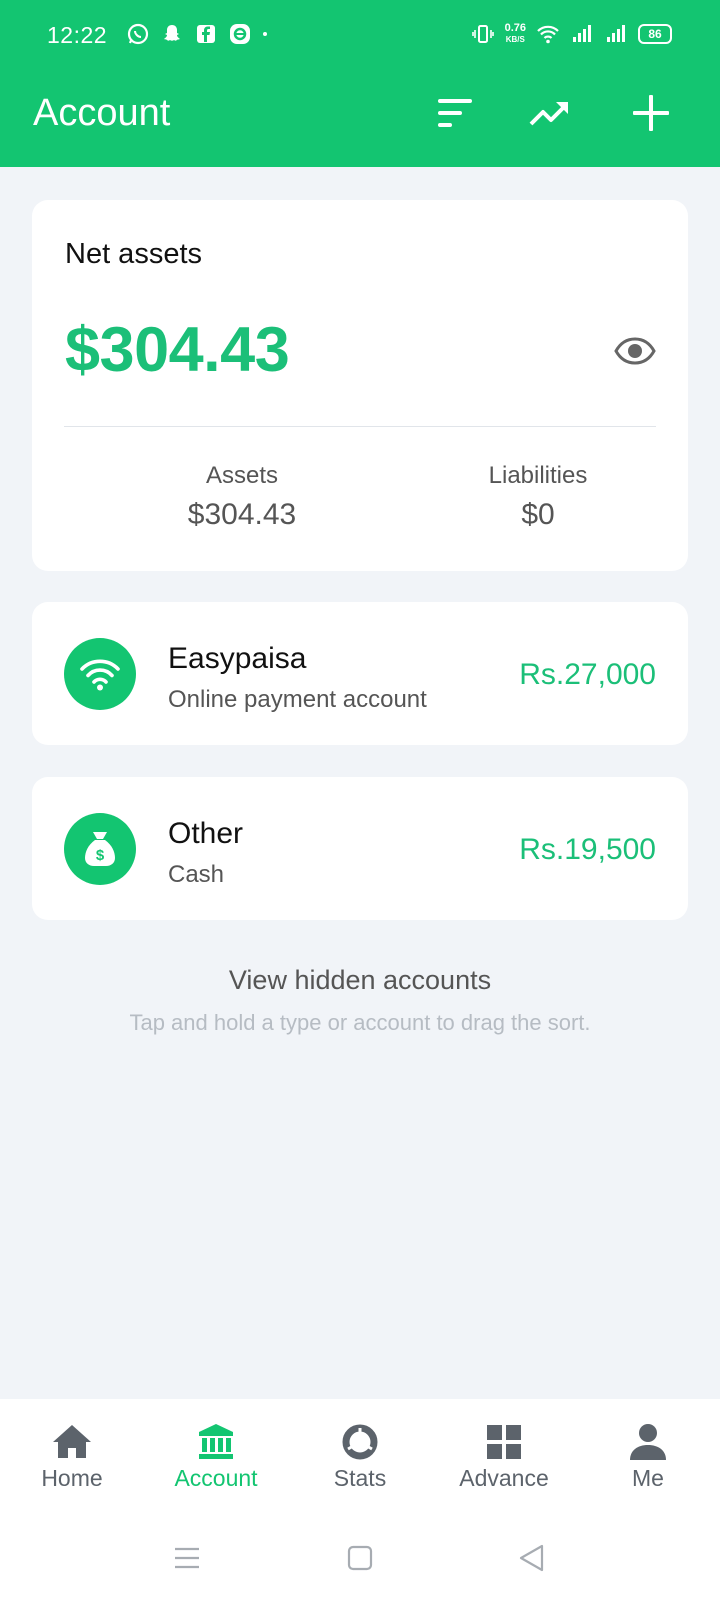  What do you see at coordinates (587, 674) in the screenshot?
I see `account-balance: Rs.27,000` at bounding box center [587, 674].